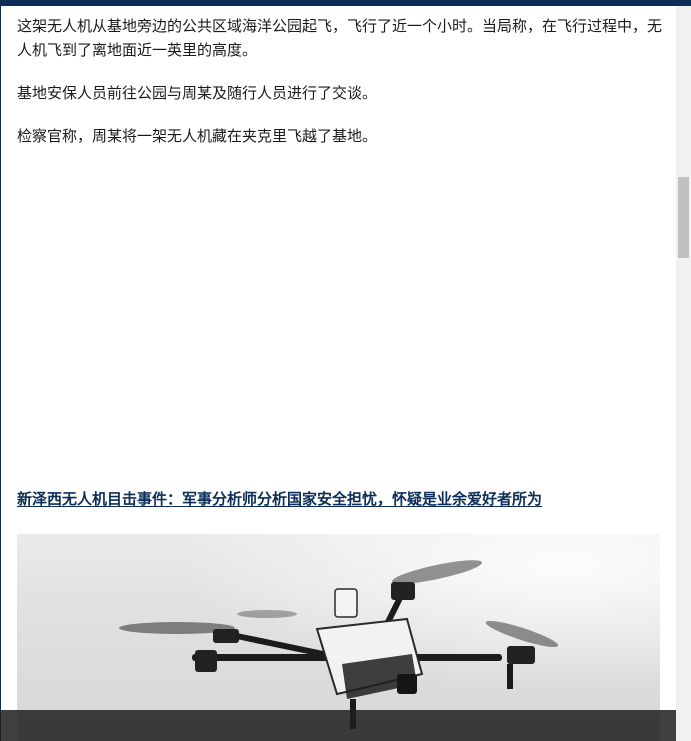 The height and width of the screenshot is (741, 691). What do you see at coordinates (683, 373) in the screenshot?
I see `scrollbar` at bounding box center [683, 373].